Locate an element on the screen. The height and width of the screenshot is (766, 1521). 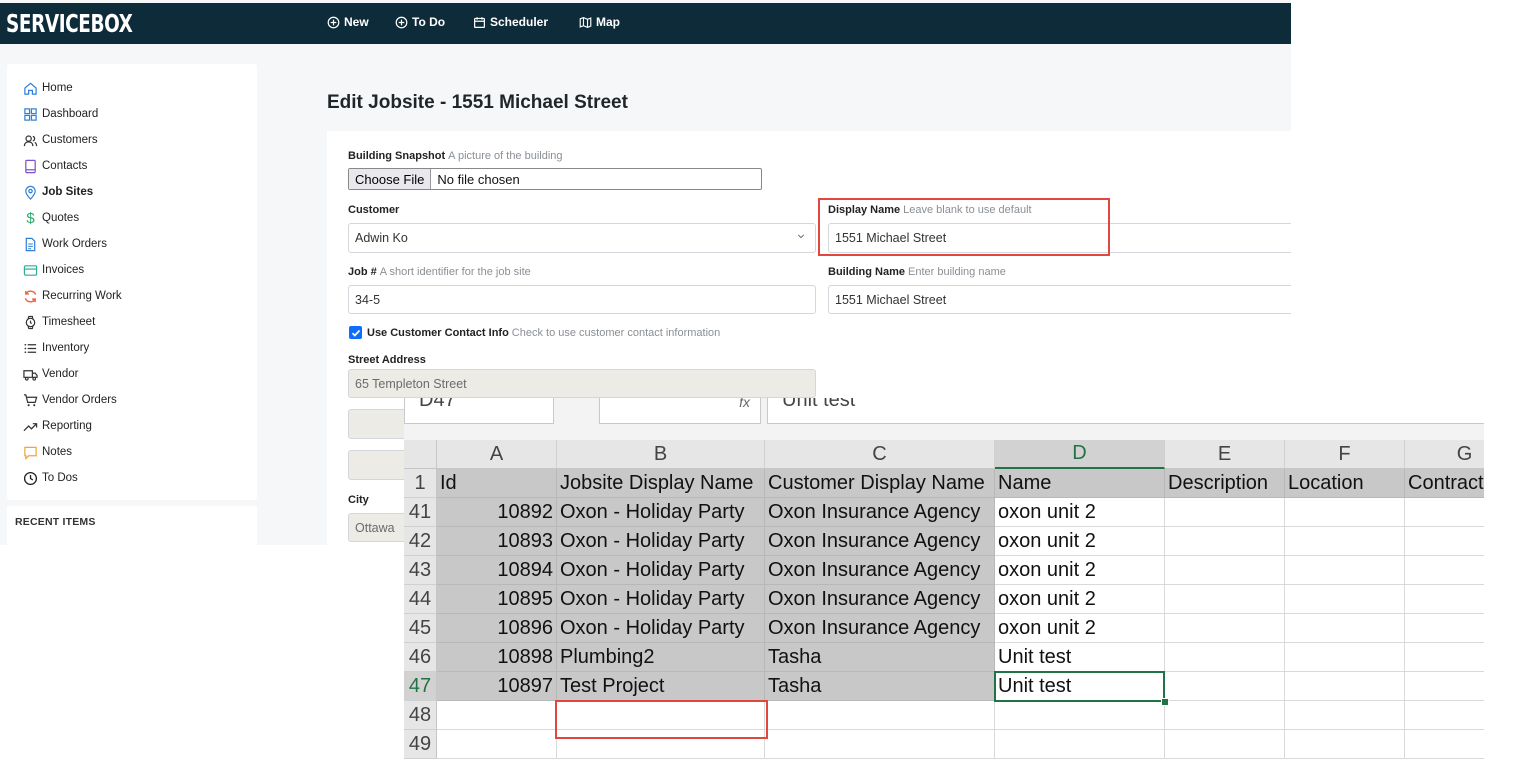
table-cell: Plumbing2 is located at coordinates (661, 657).